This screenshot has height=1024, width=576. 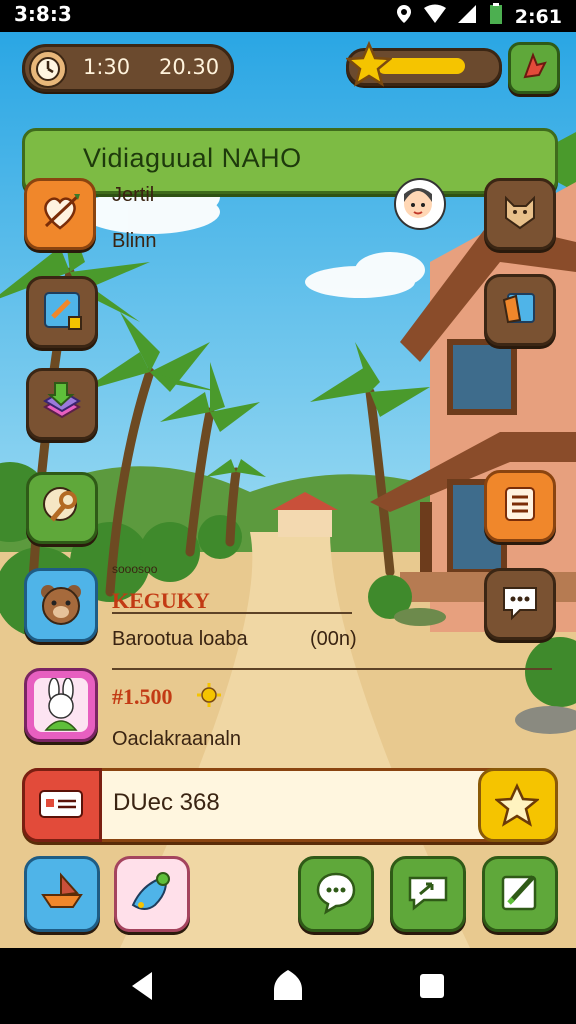 What do you see at coordinates (420, 204) in the screenshot?
I see `npc-avatar` at bounding box center [420, 204].